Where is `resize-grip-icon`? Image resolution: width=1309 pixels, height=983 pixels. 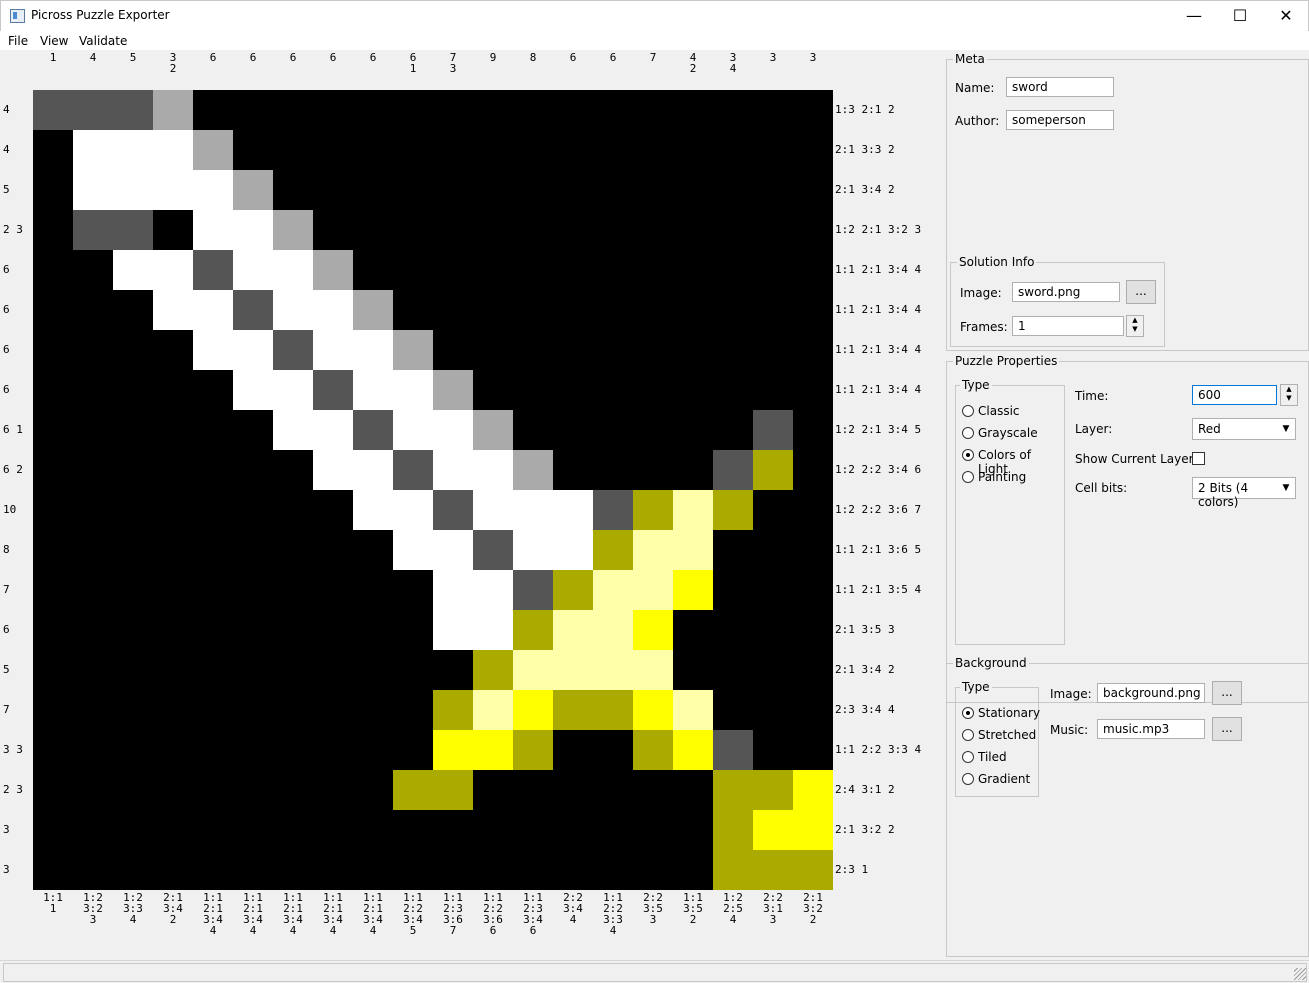
resize-grip-icon is located at coordinates (1300, 974).